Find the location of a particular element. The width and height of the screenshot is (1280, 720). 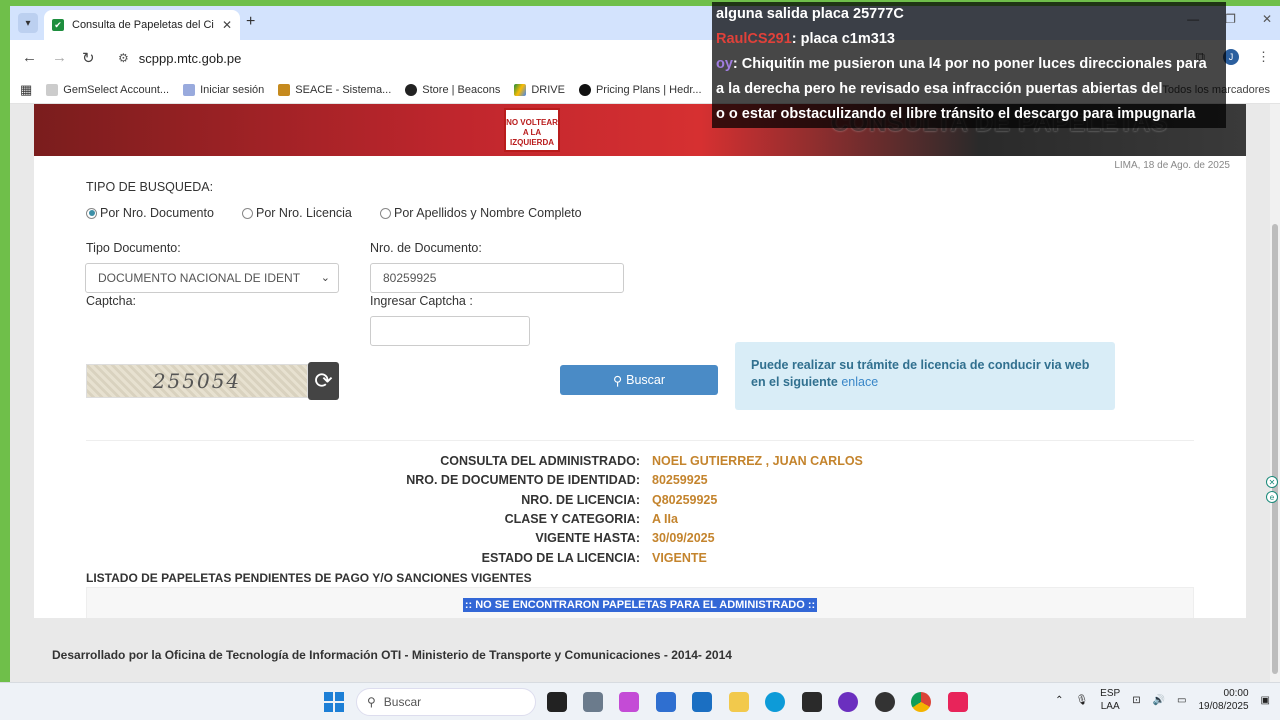

result-label-vigente: VIGENTE HASTA: is located at coordinates (587, 538).